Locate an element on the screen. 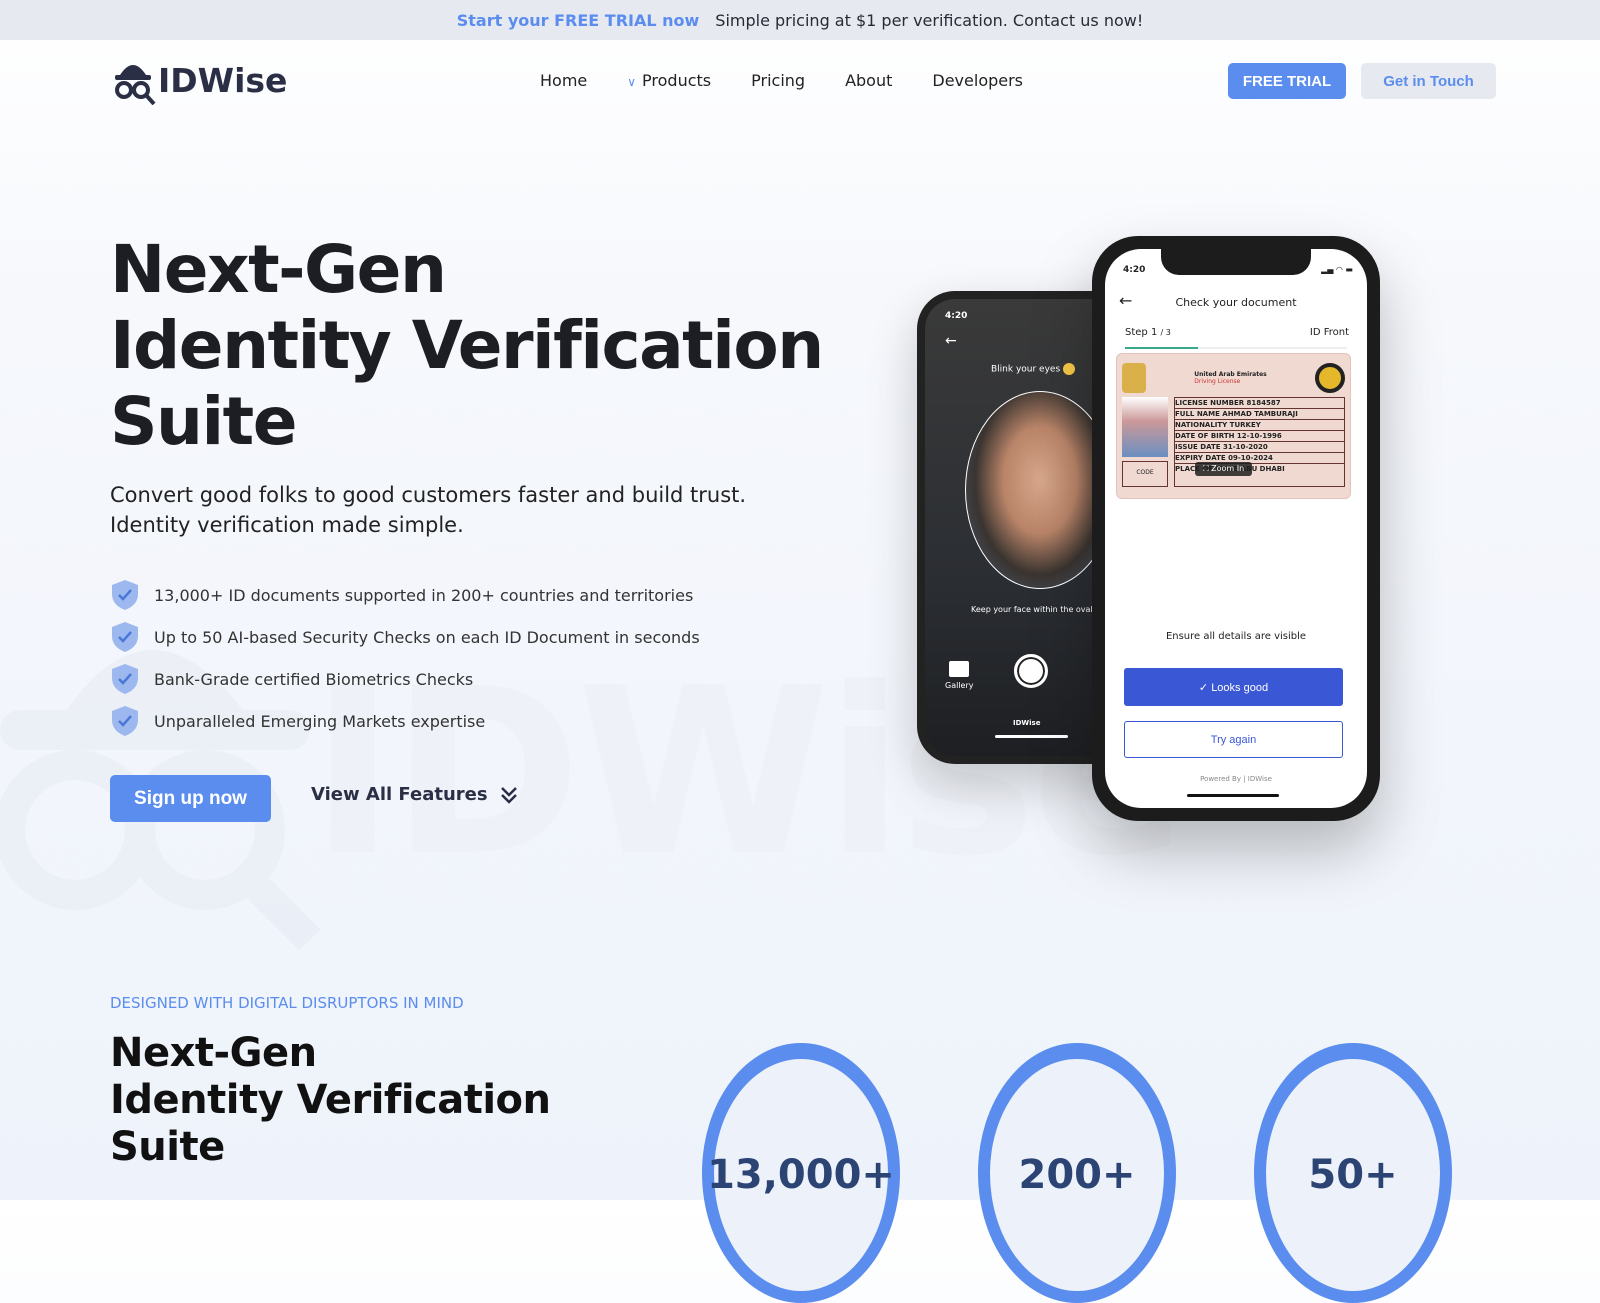  shutter-button is located at coordinates (1031, 671).